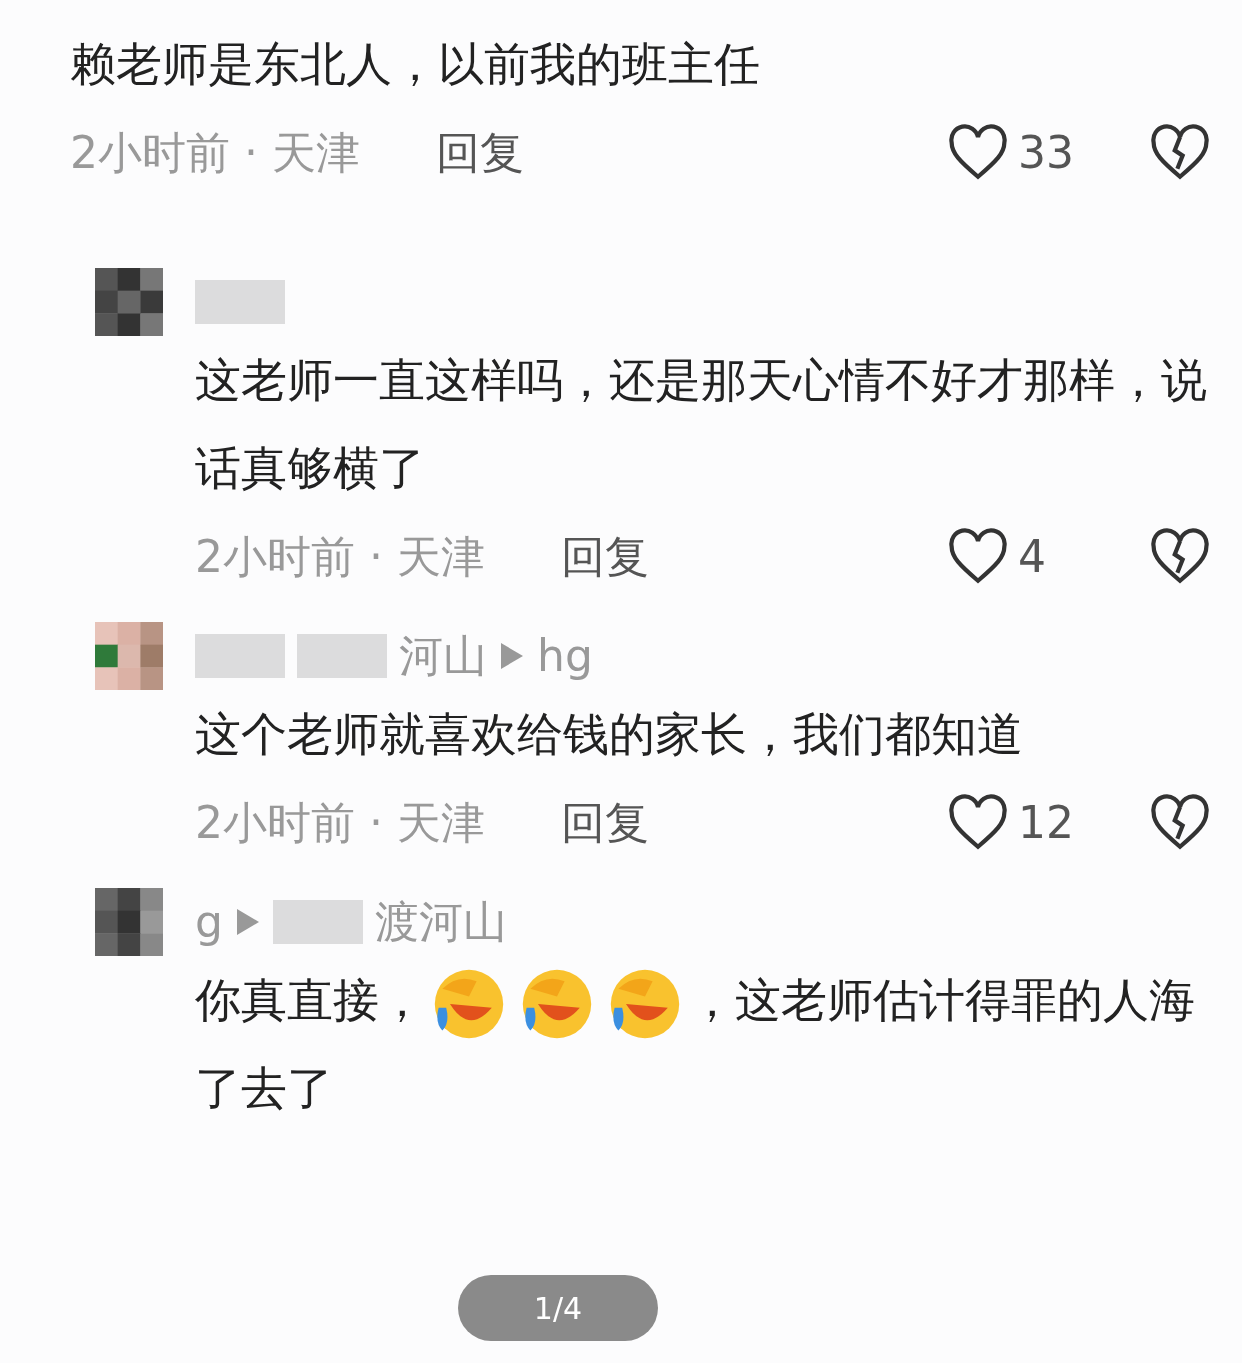 The image size is (1242, 1363). I want to click on like-count: 33, so click(1046, 153).